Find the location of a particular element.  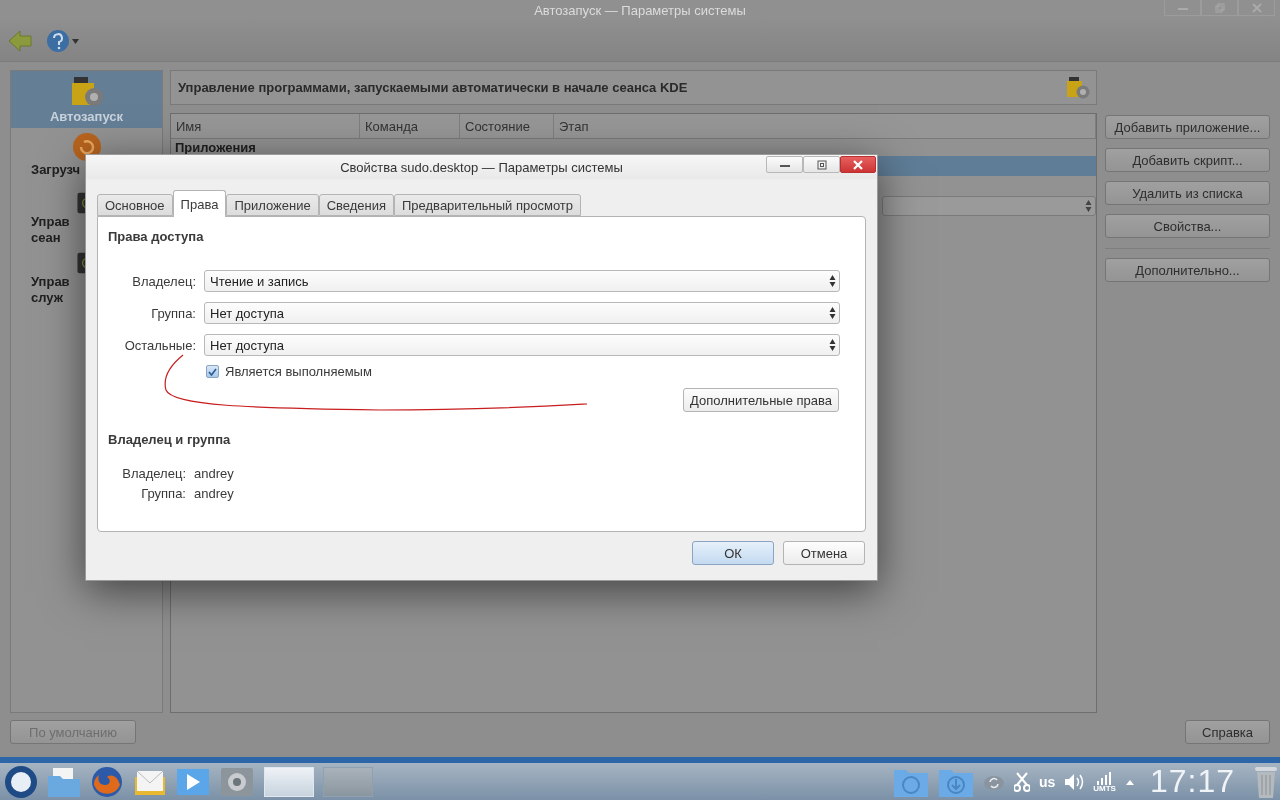

browser-icon is located at coordinates (107, 781).